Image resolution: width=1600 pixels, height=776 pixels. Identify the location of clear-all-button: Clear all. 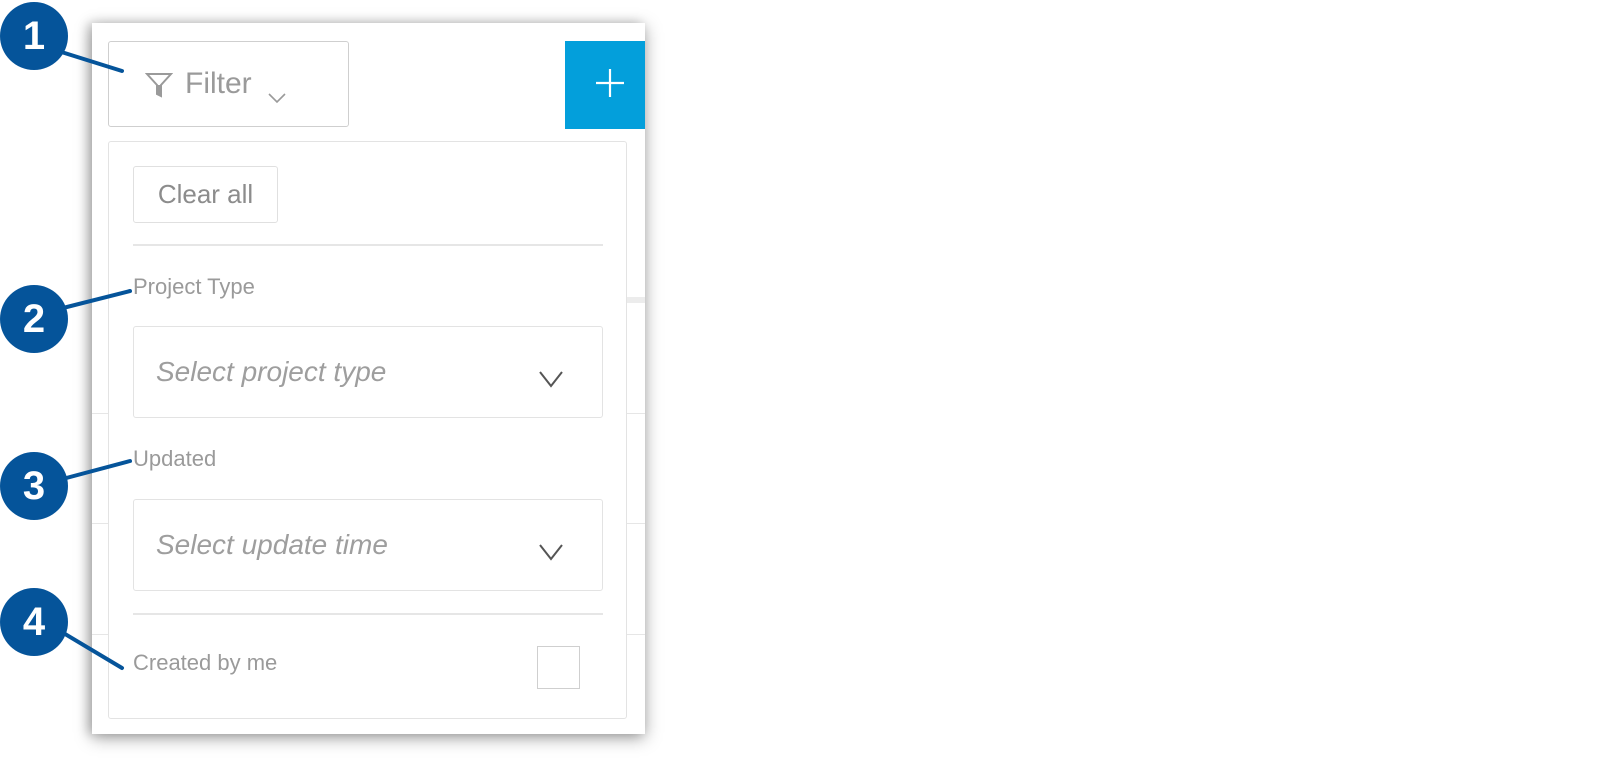
(205, 194).